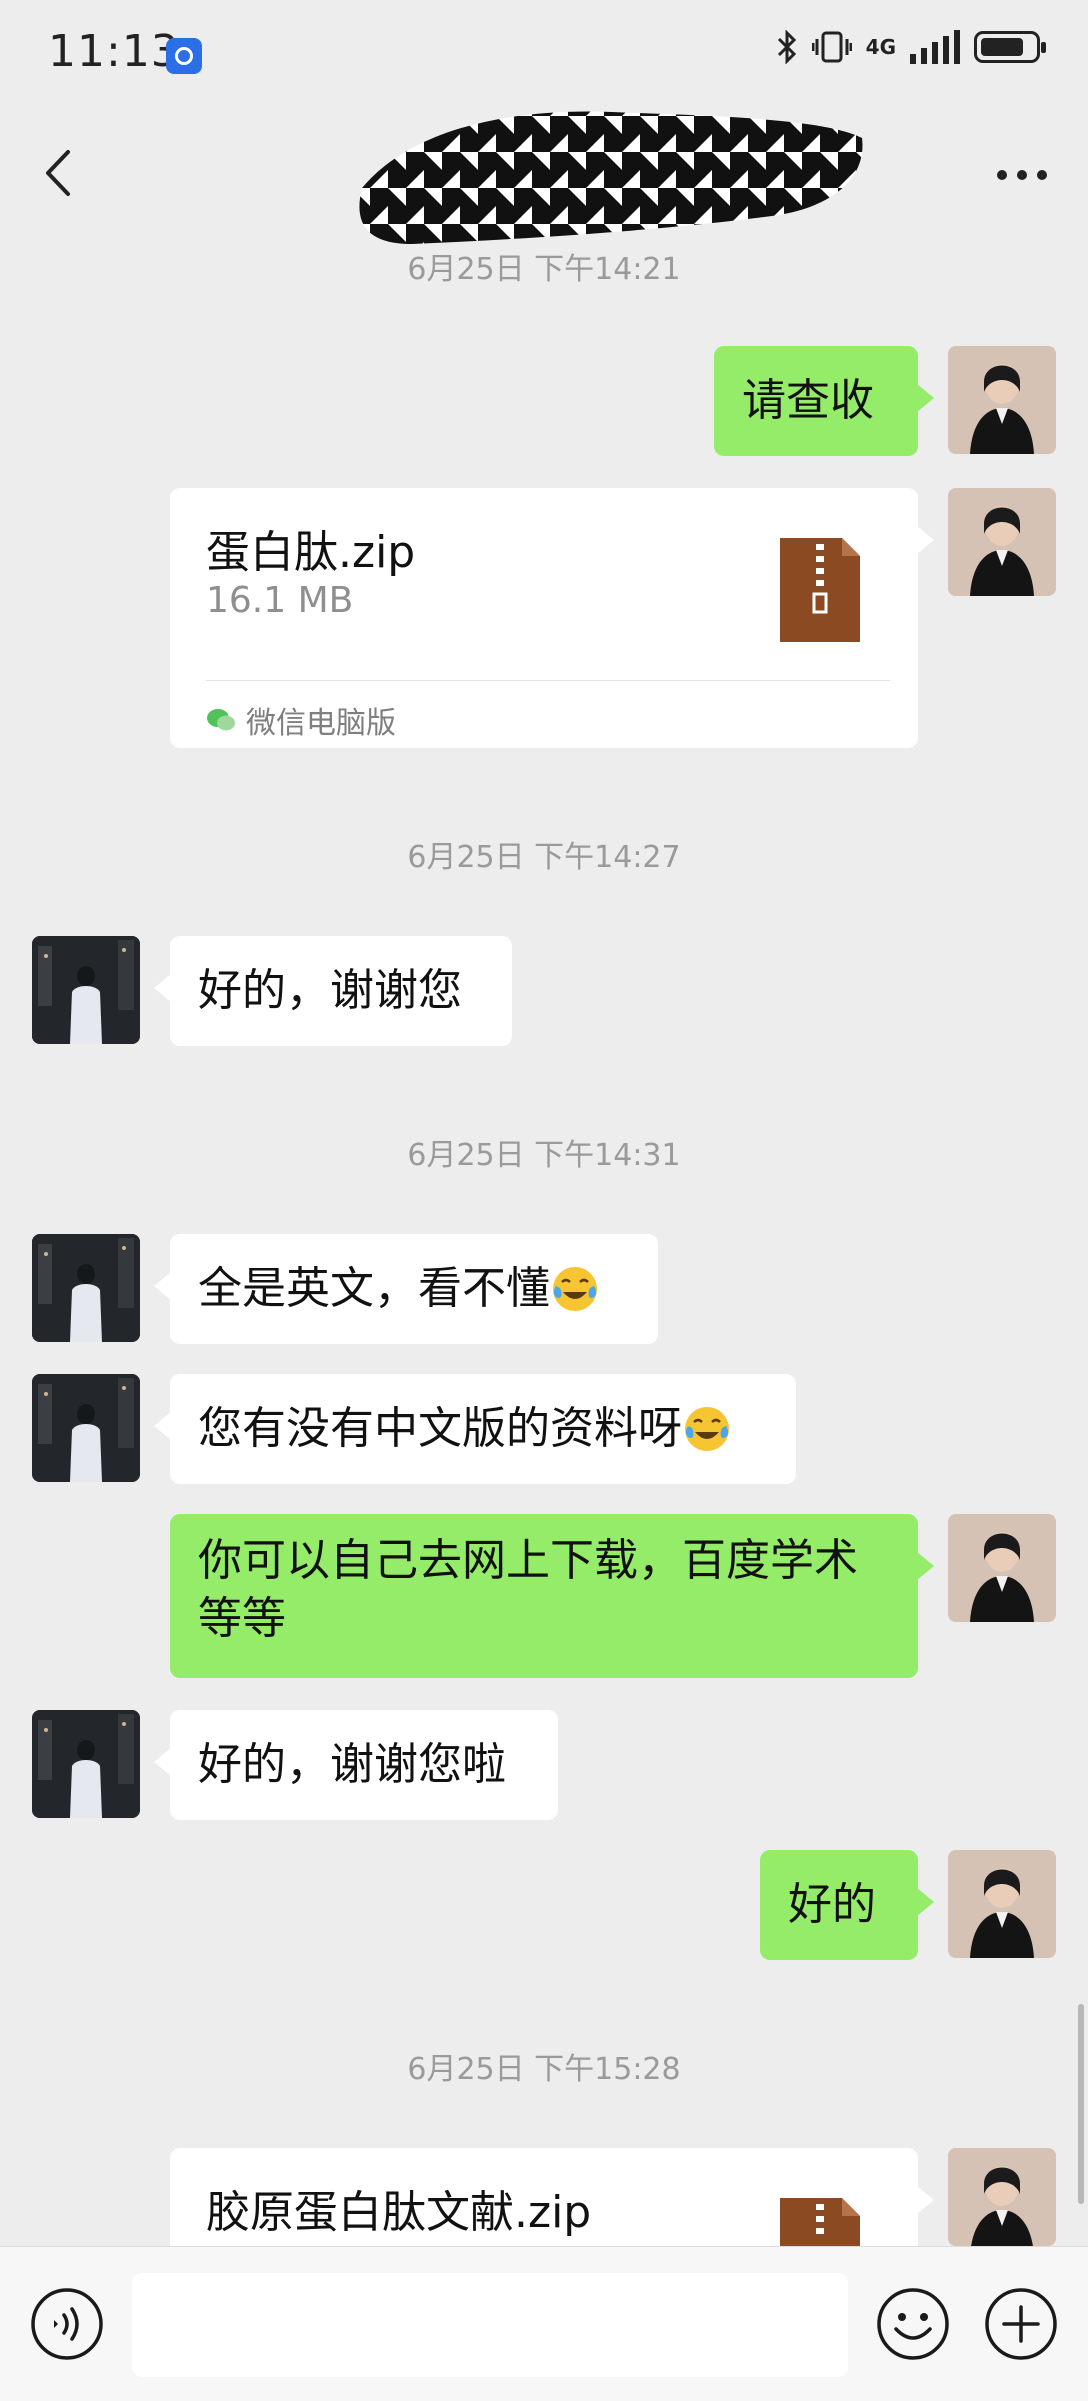 The height and width of the screenshot is (2401, 1088). Describe the element at coordinates (114, 51) in the screenshot. I see `status-time: 11:13` at that location.